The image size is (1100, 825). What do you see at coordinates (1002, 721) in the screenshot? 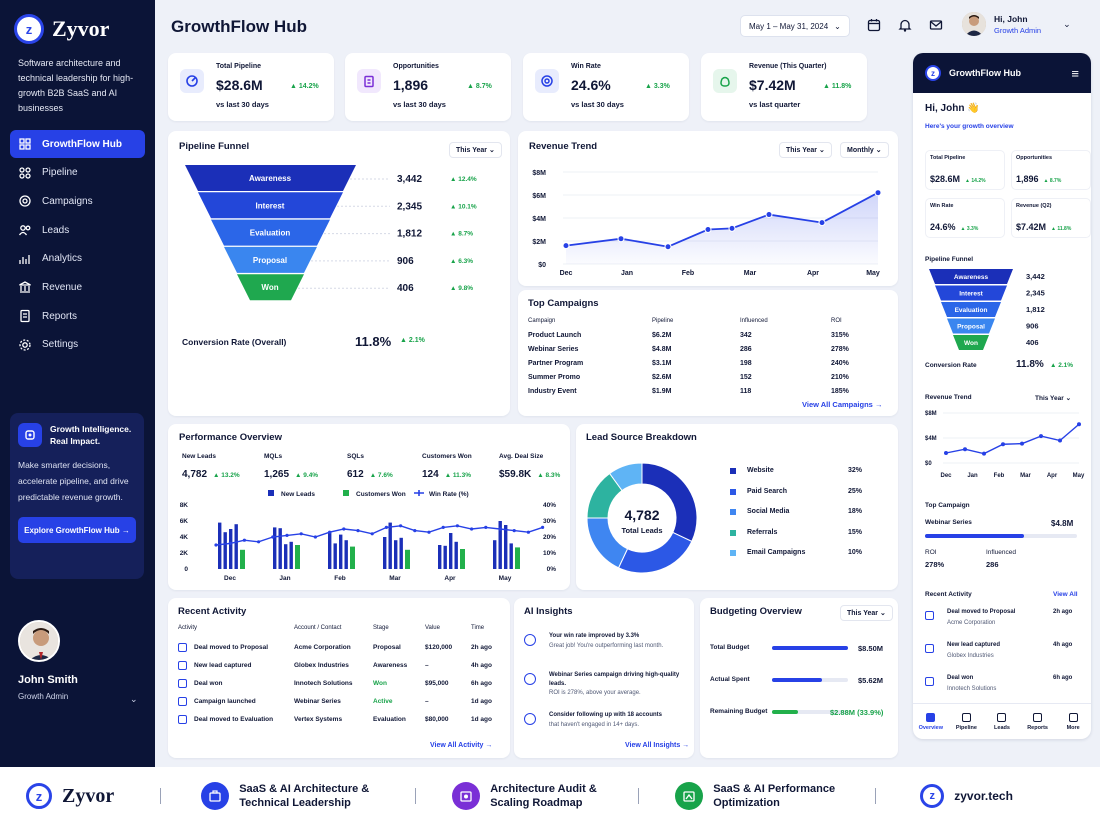
I see `tab-leads: Leads` at bounding box center [1002, 721].